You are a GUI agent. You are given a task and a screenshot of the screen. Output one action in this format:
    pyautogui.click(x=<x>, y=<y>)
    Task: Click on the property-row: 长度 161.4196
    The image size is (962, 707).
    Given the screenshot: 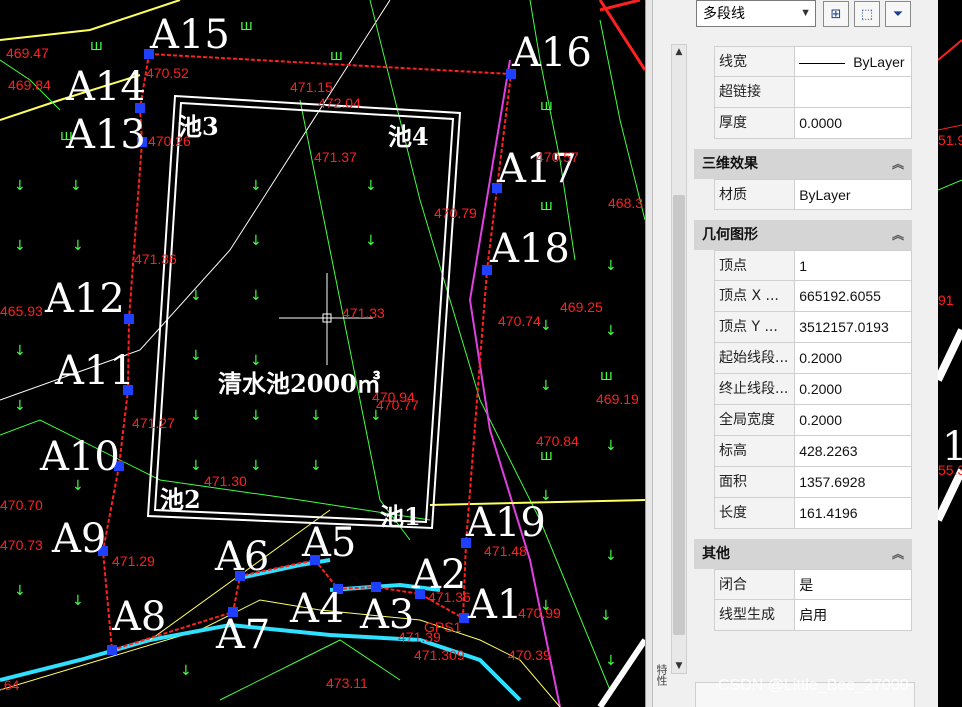 What is the action you would take?
    pyautogui.click(x=803, y=513)
    